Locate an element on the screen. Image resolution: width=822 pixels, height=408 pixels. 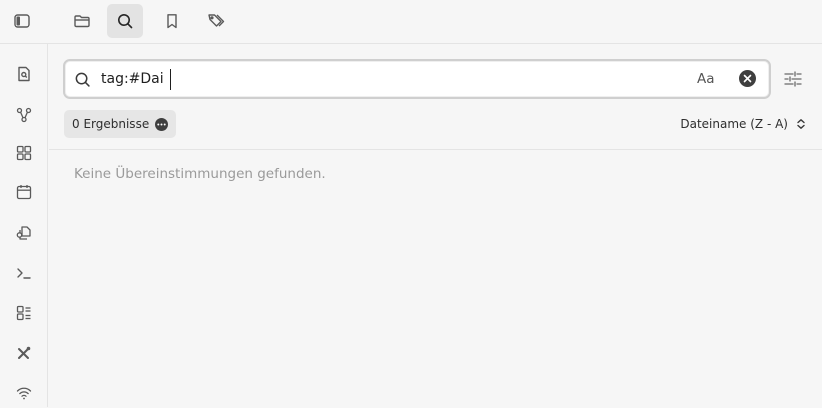
tab-bookmarks is located at coordinates (172, 21).